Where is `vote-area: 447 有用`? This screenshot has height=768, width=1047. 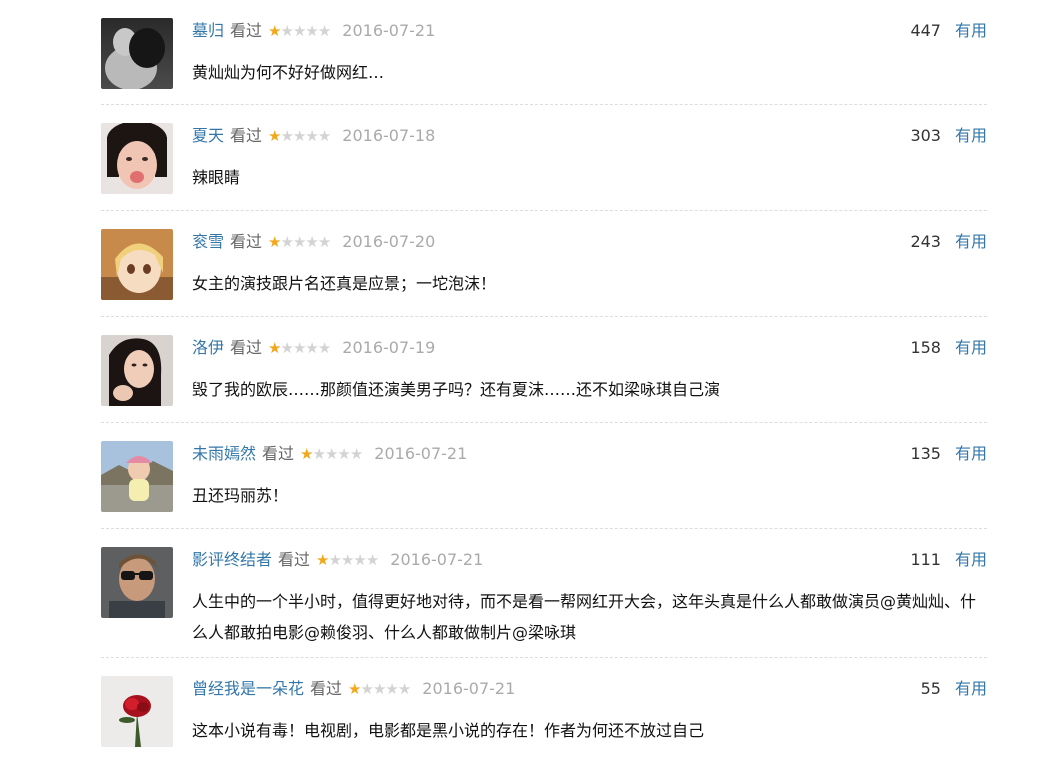 vote-area: 447 有用 is located at coordinates (948, 31).